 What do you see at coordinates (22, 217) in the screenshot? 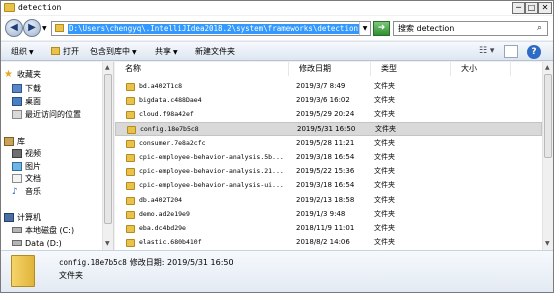
I see `nav-item-computer: 计算机` at bounding box center [22, 217].